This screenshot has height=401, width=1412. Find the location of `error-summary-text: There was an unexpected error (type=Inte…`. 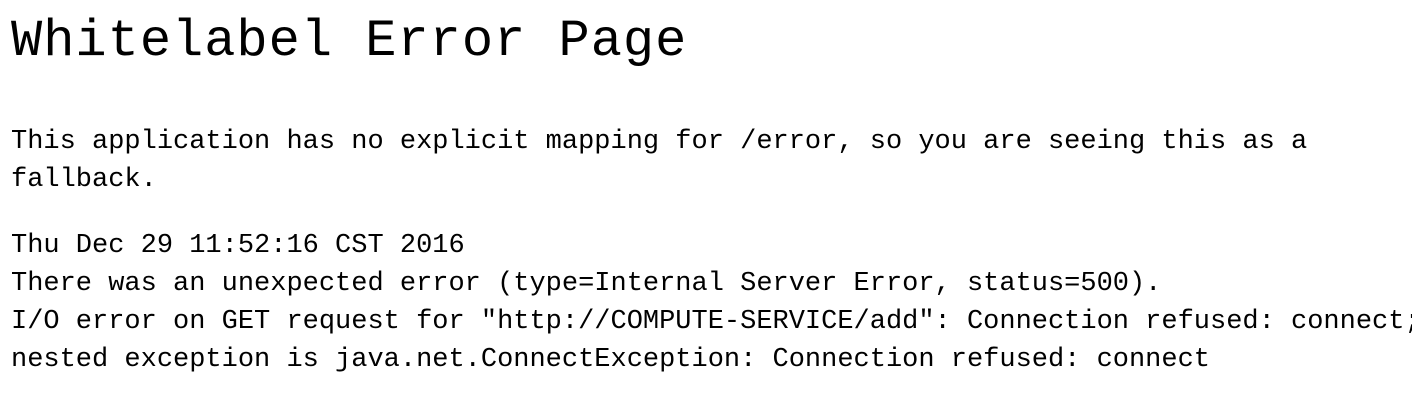

error-summary-text: There was an unexpected error (type=Inte… is located at coordinates (586, 284).